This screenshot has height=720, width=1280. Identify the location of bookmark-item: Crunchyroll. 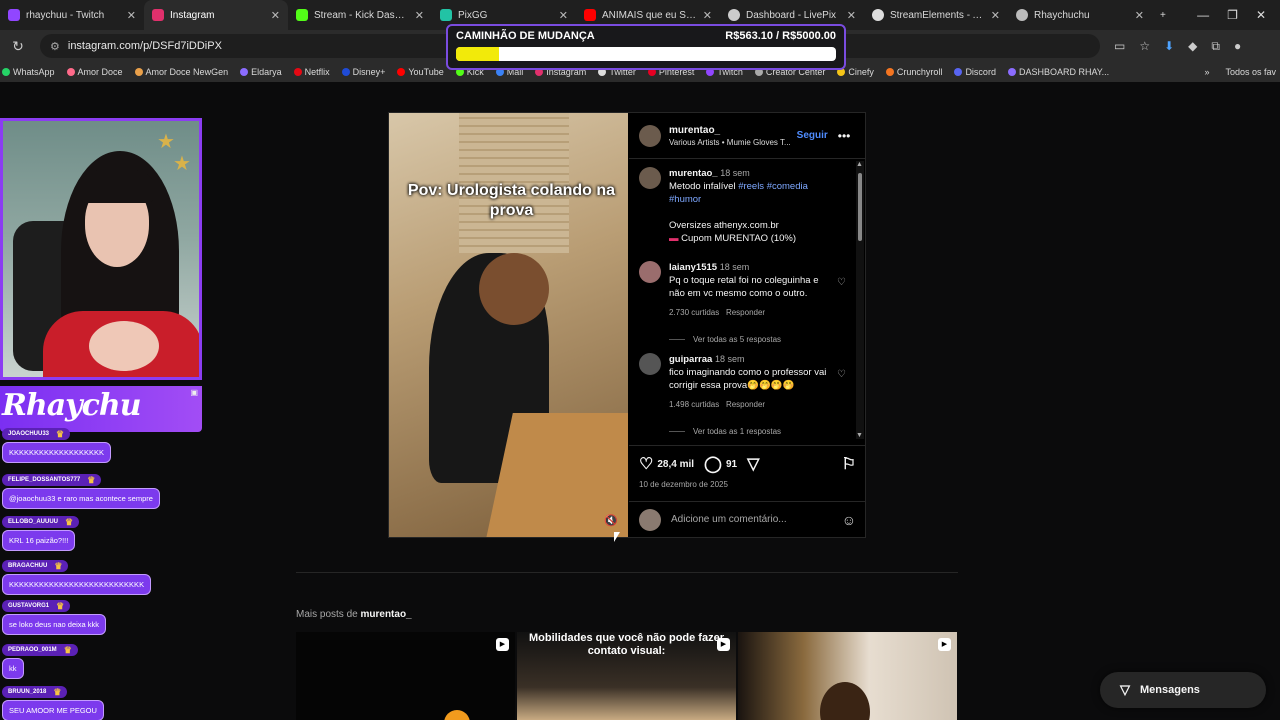
(913, 72).